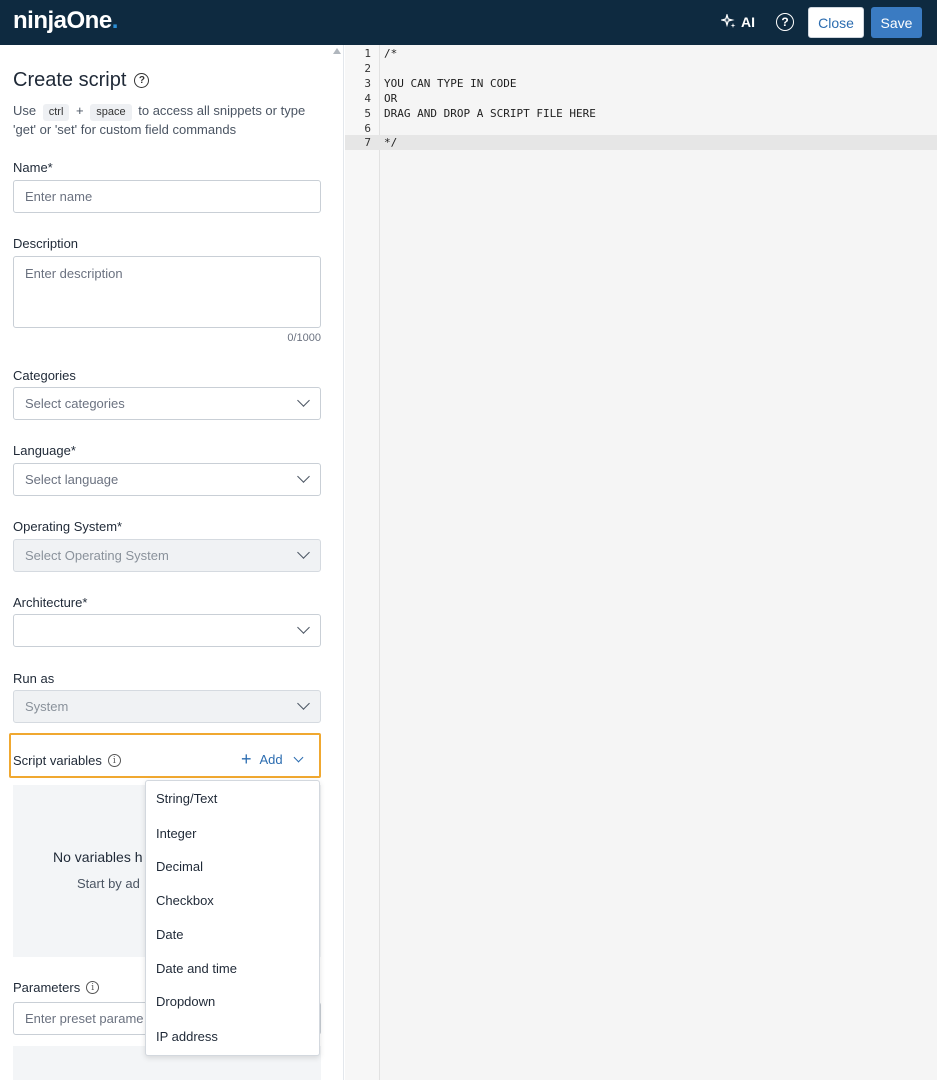  I want to click on language-select: Select language, so click(167, 479).